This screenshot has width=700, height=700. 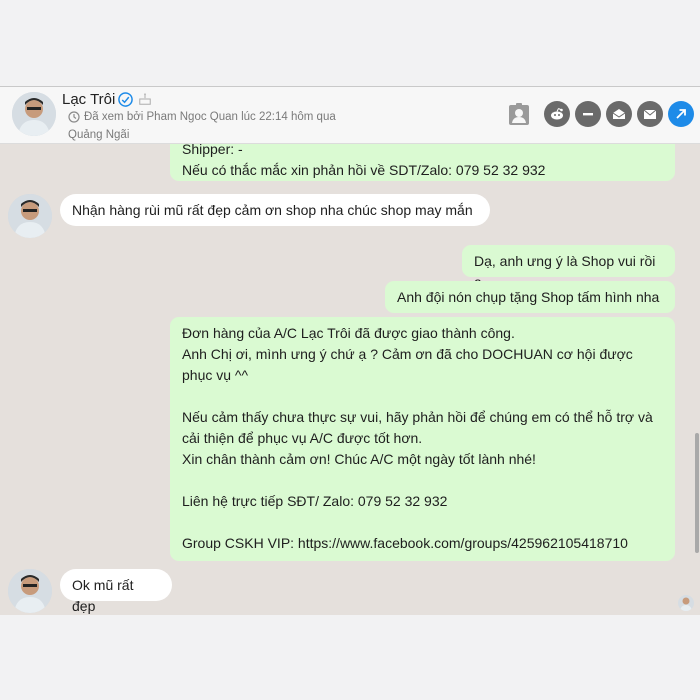 What do you see at coordinates (99, 135) in the screenshot?
I see `contact-location: Quảng Ngãi` at bounding box center [99, 135].